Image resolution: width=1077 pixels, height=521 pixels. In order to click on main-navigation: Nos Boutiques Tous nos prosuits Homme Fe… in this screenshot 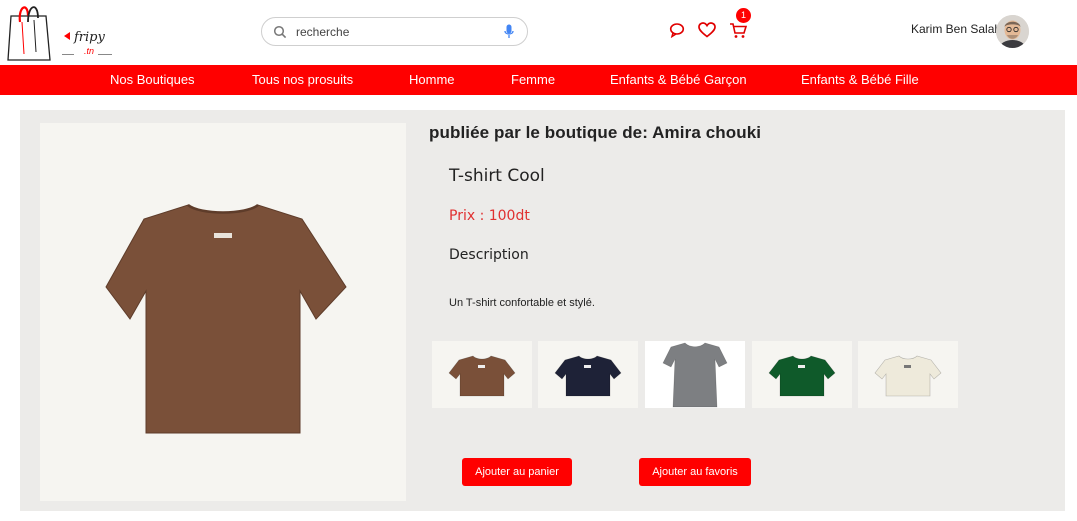, I will do `click(538, 80)`.